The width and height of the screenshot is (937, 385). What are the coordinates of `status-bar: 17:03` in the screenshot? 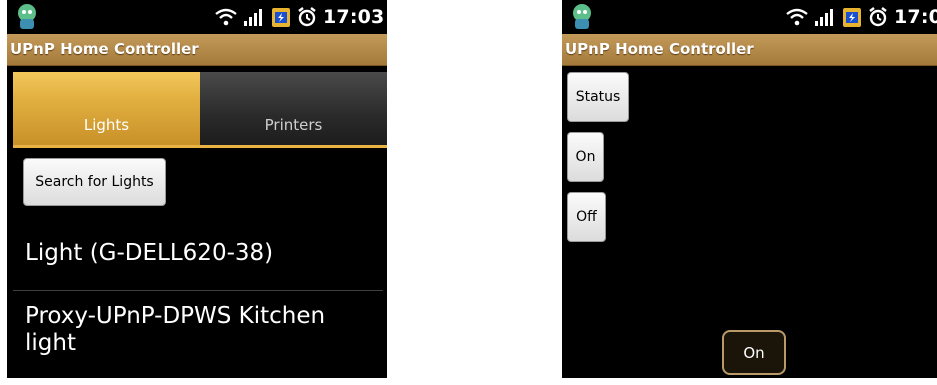 It's located at (197, 17).